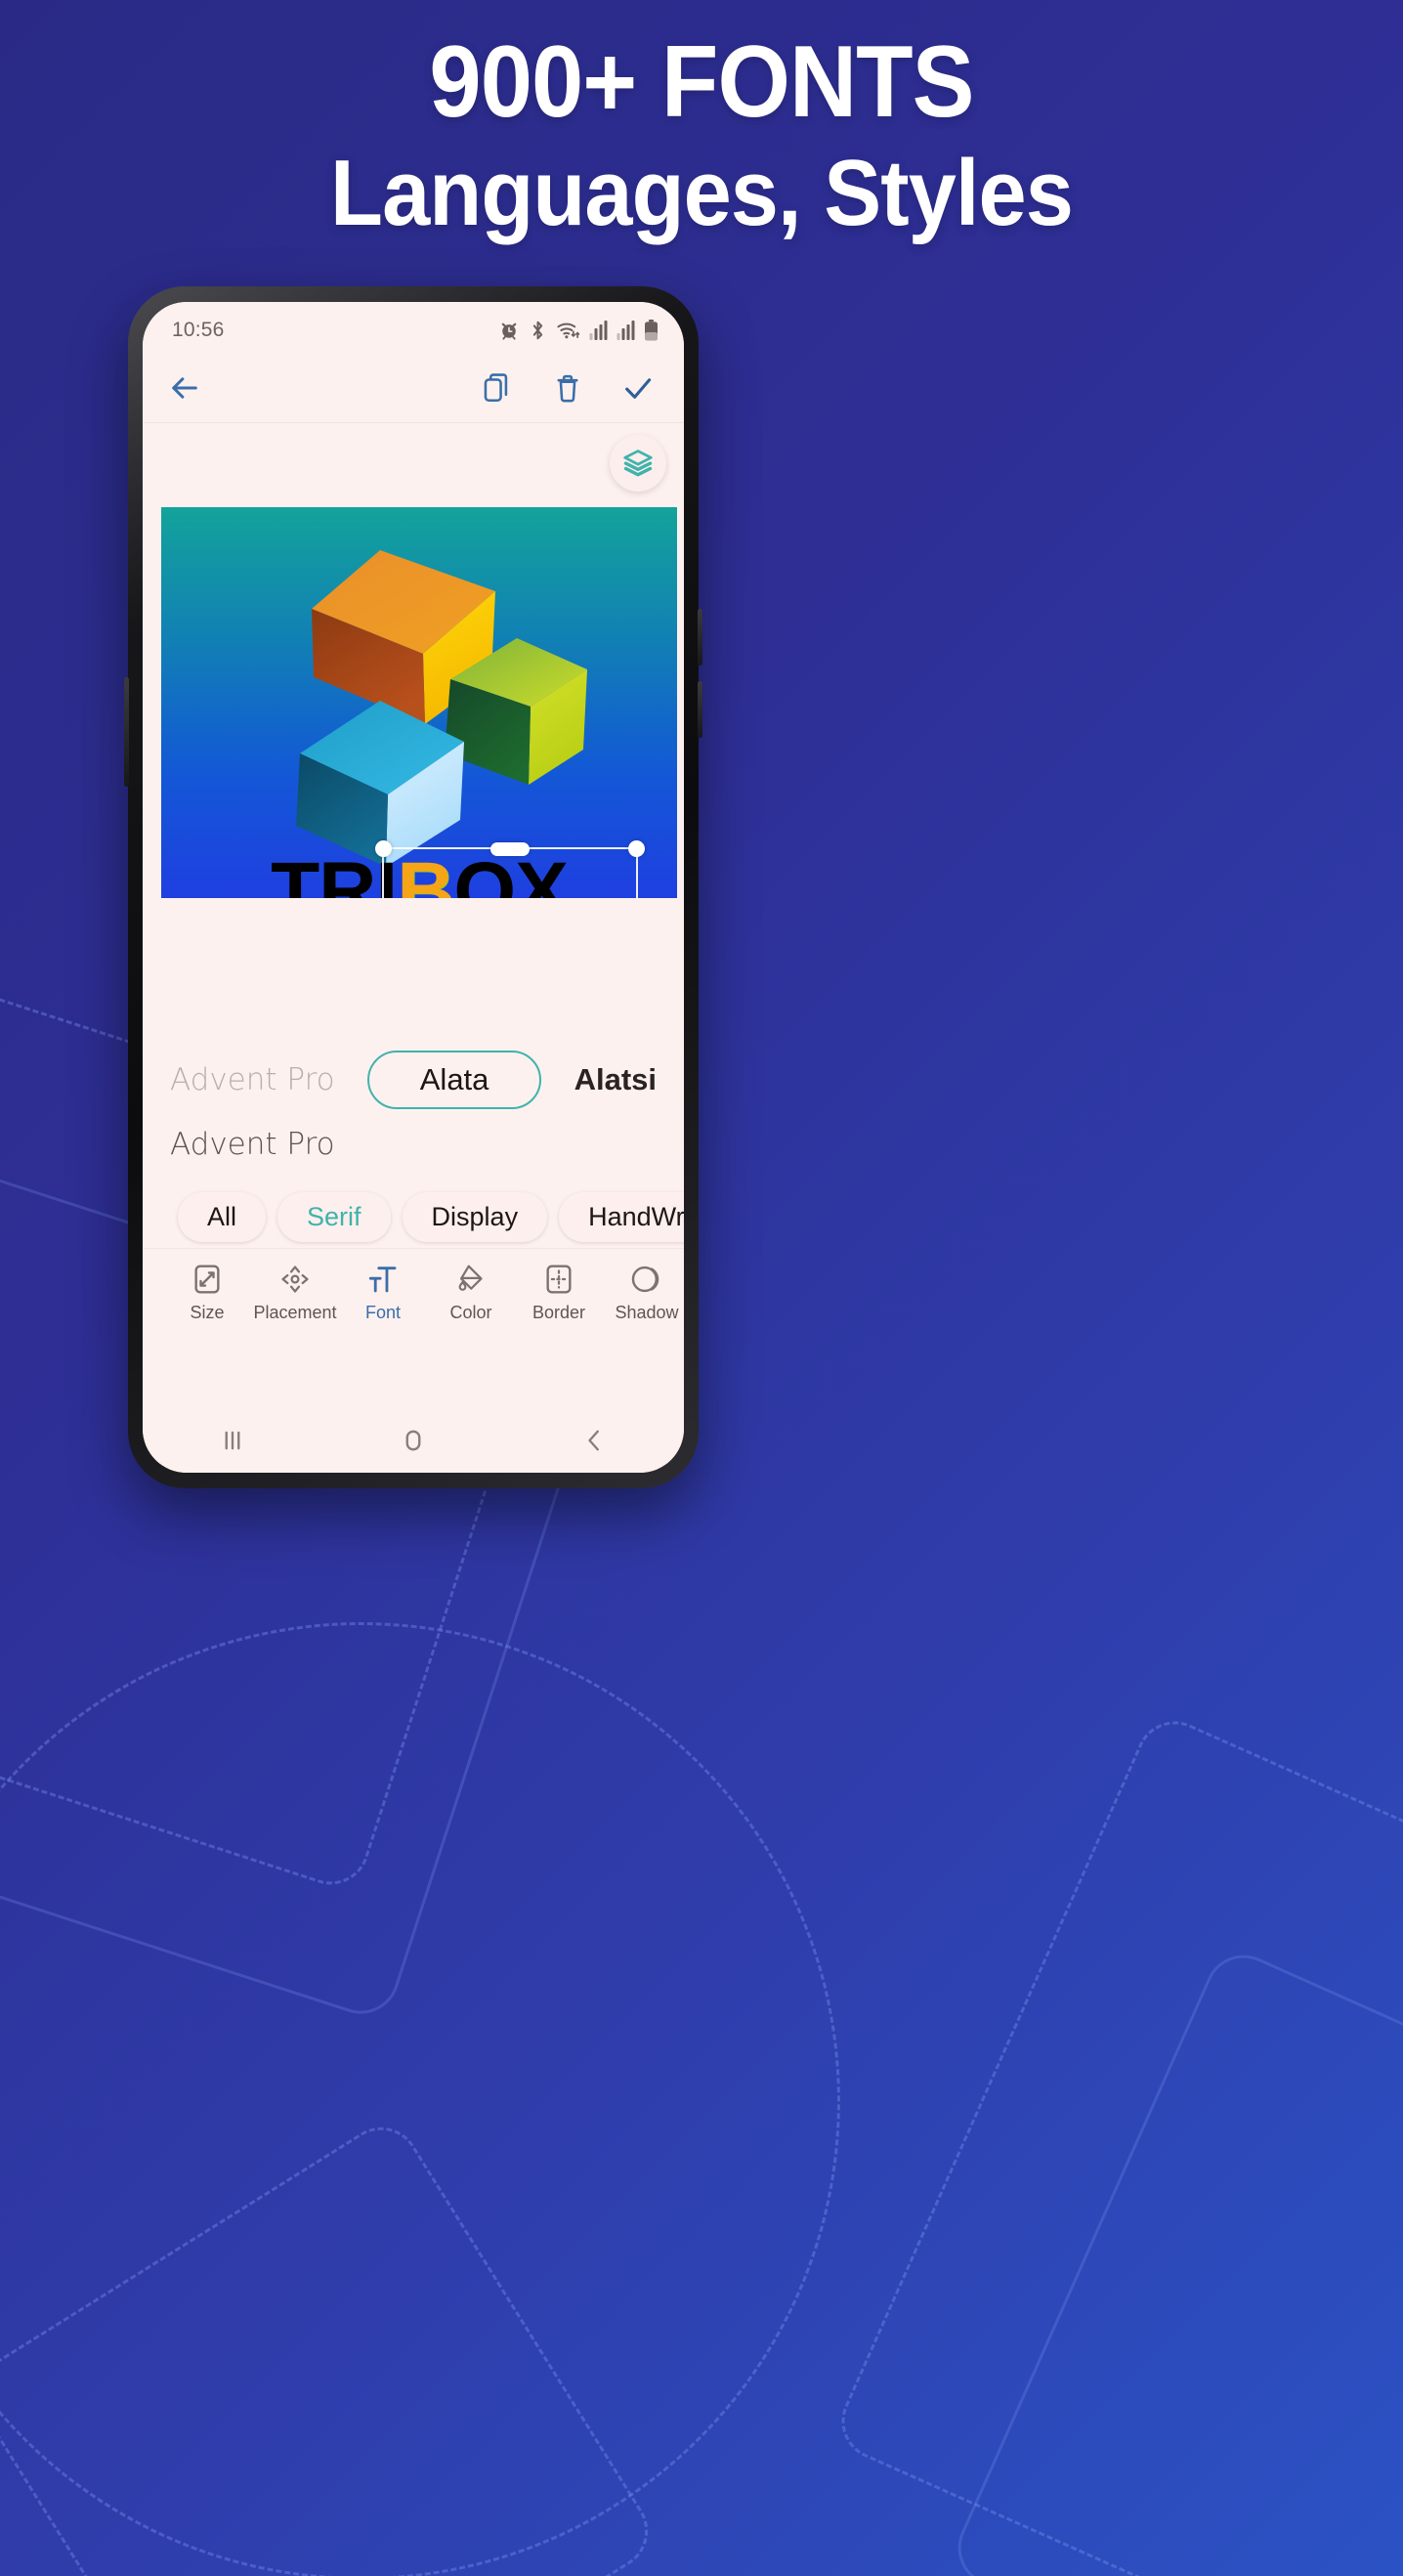 This screenshot has height=2576, width=1403. I want to click on power-button, so click(700, 637).